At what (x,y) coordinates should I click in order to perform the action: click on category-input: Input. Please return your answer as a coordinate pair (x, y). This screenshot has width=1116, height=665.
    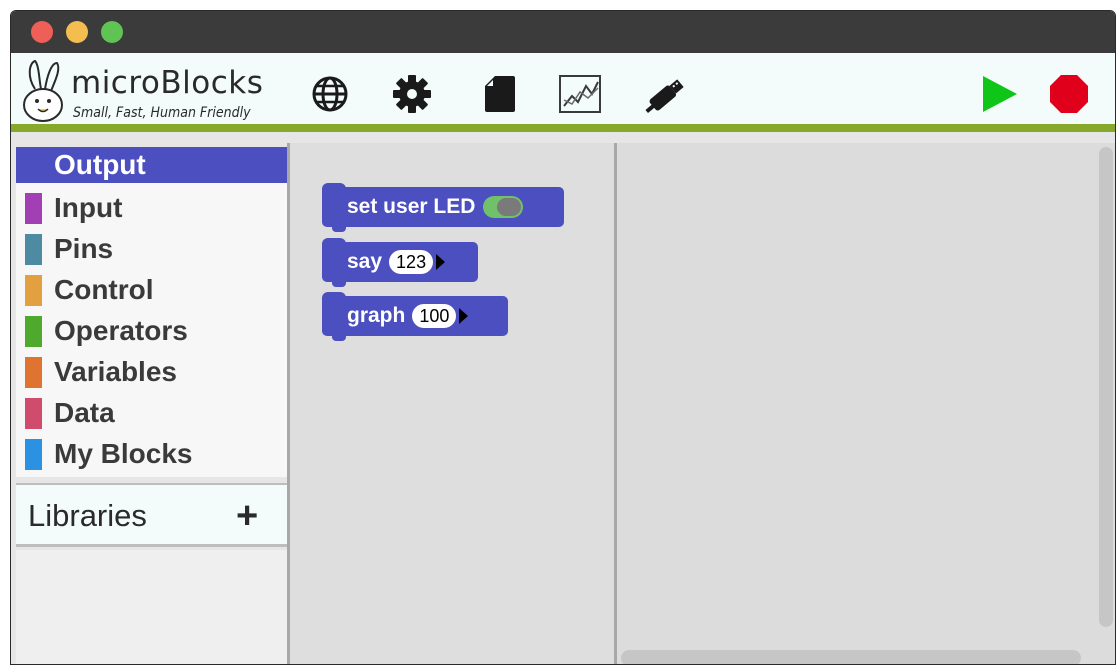
    Looking at the image, I should click on (151, 208).